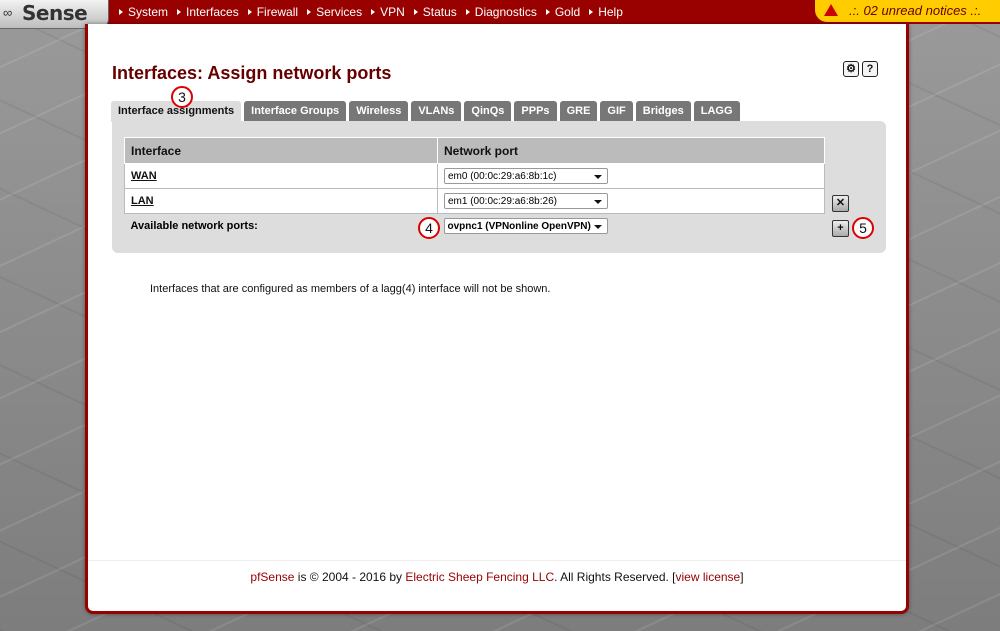  I want to click on menu-gold: Gold, so click(566, 12).